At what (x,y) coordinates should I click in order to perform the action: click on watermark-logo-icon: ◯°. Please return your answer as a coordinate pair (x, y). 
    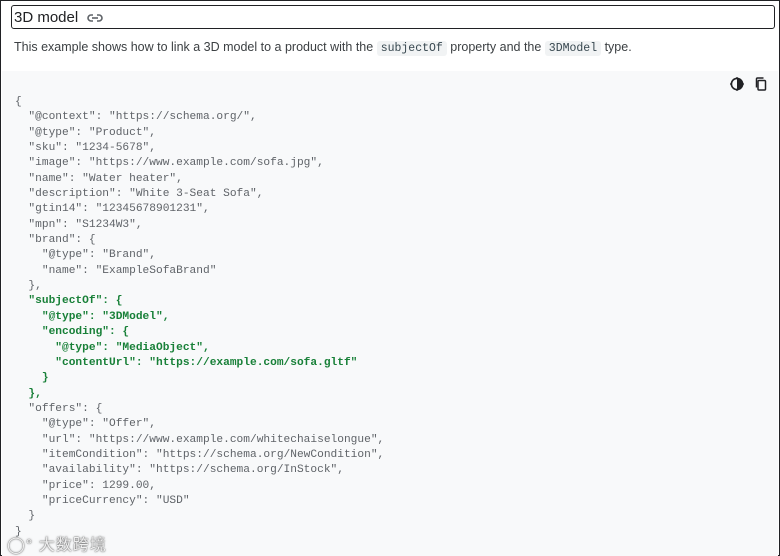
    Looking at the image, I should click on (20, 545).